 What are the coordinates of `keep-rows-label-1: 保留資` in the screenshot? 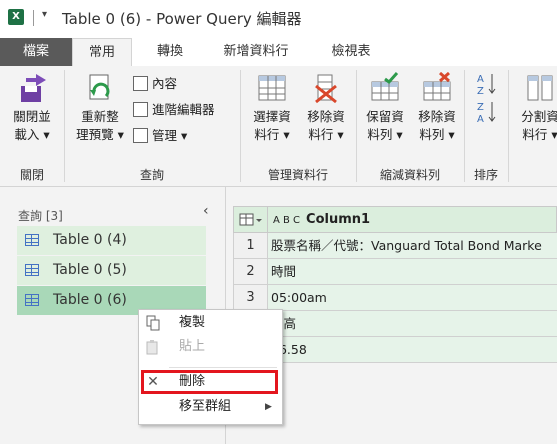 It's located at (385, 116).